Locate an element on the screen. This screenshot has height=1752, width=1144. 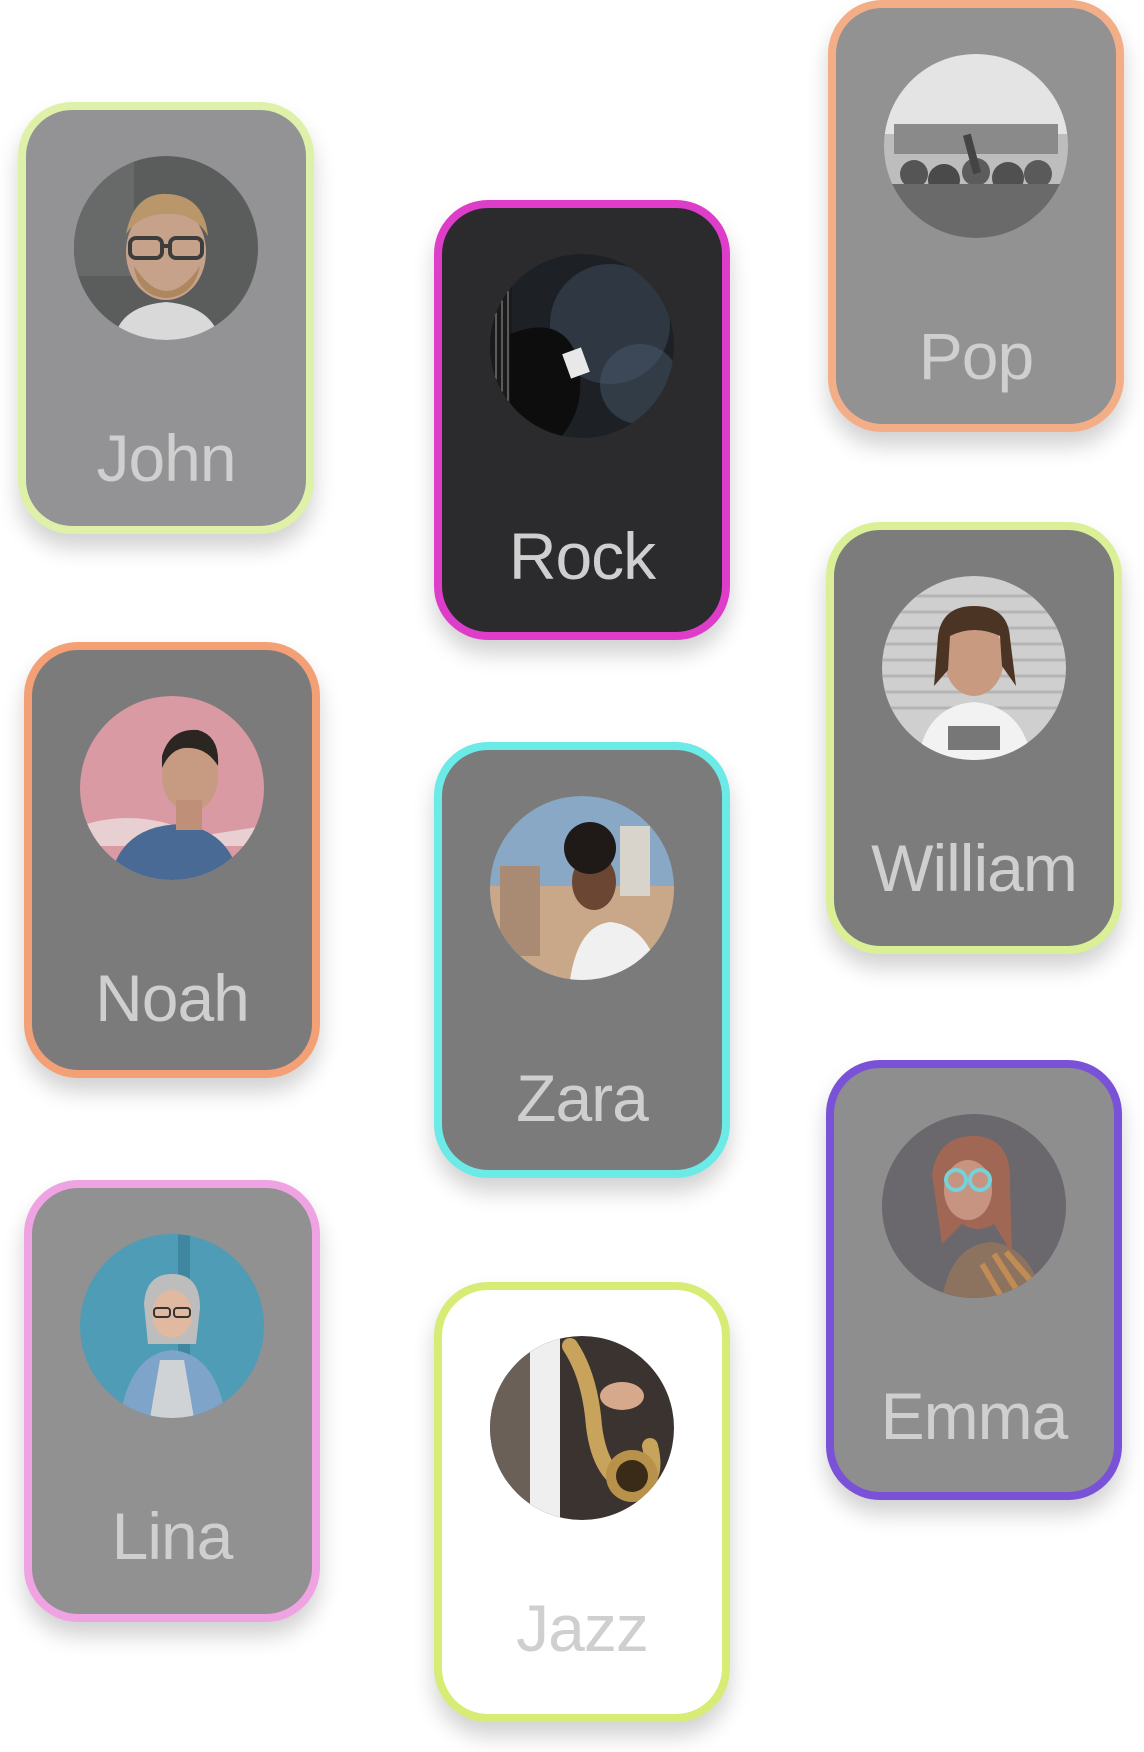
card-rock: Rock is located at coordinates (582, 420).